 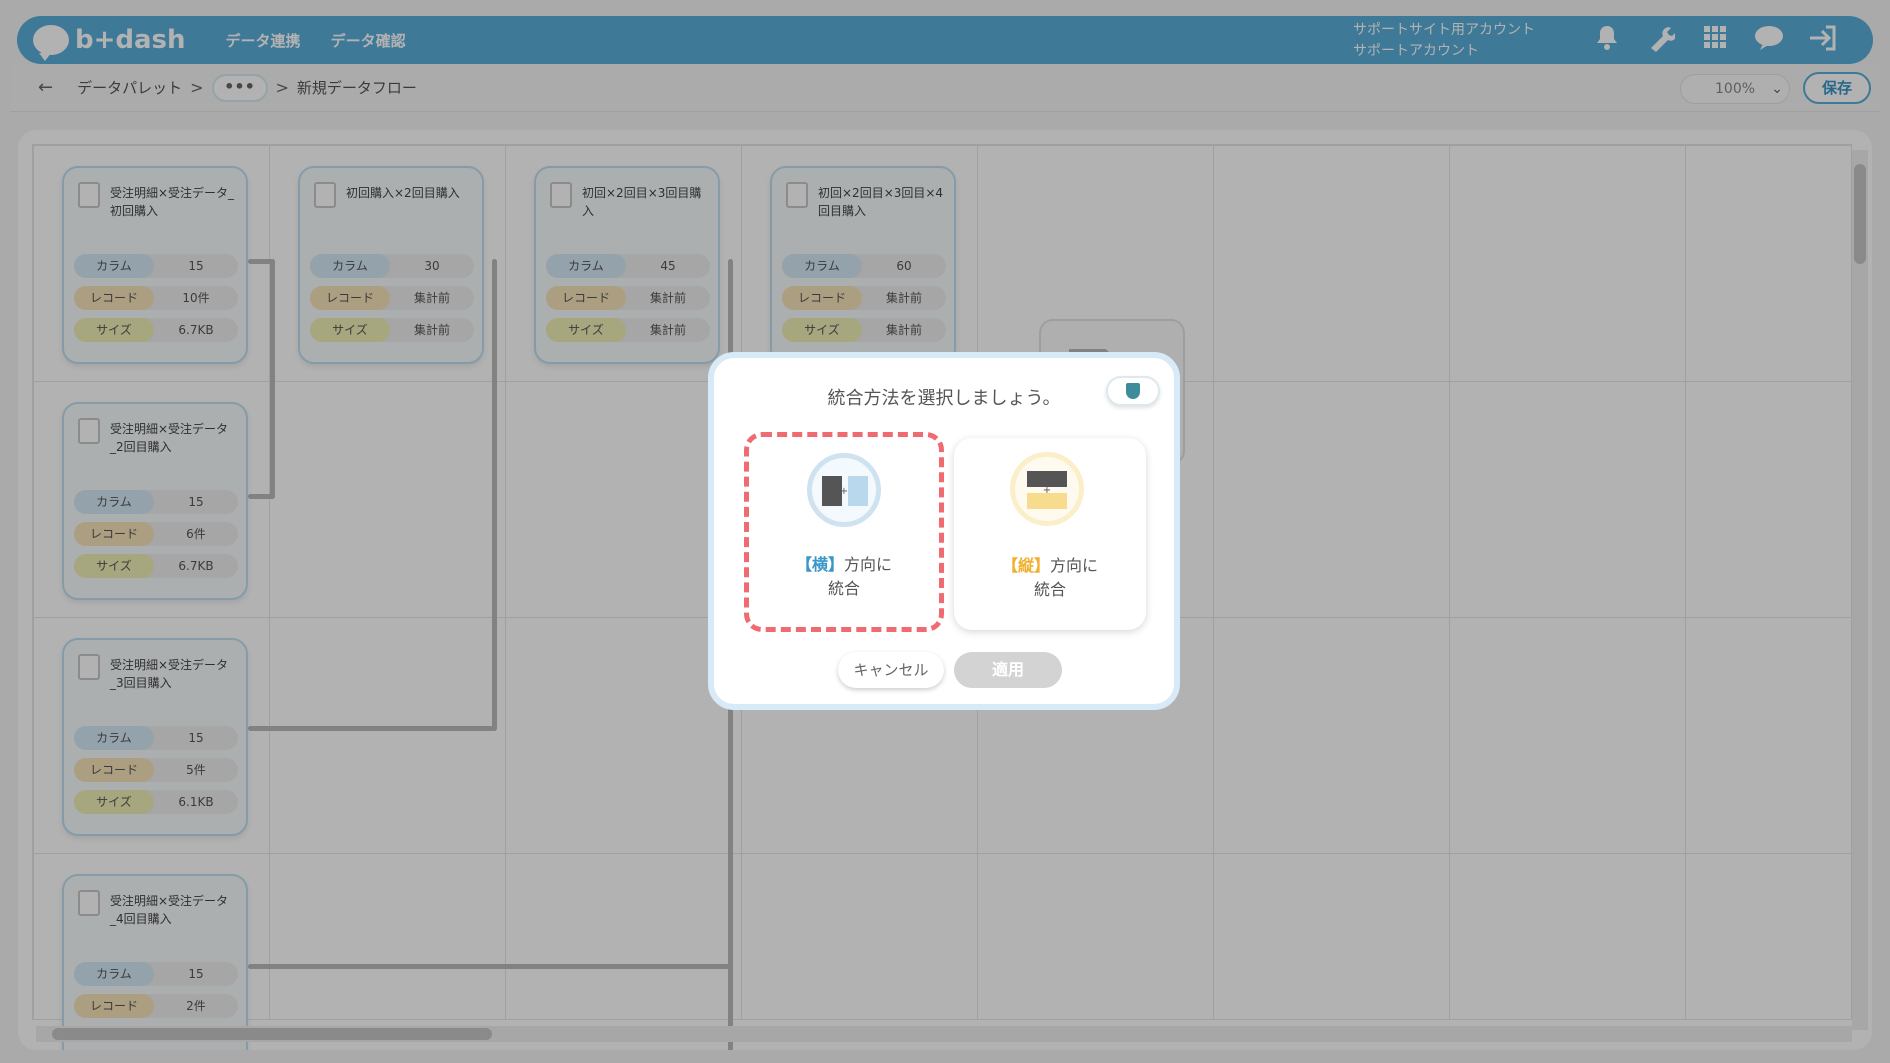 What do you see at coordinates (944, 398) in the screenshot?
I see `dialog-title: 統合方法を選択しましょう。` at bounding box center [944, 398].